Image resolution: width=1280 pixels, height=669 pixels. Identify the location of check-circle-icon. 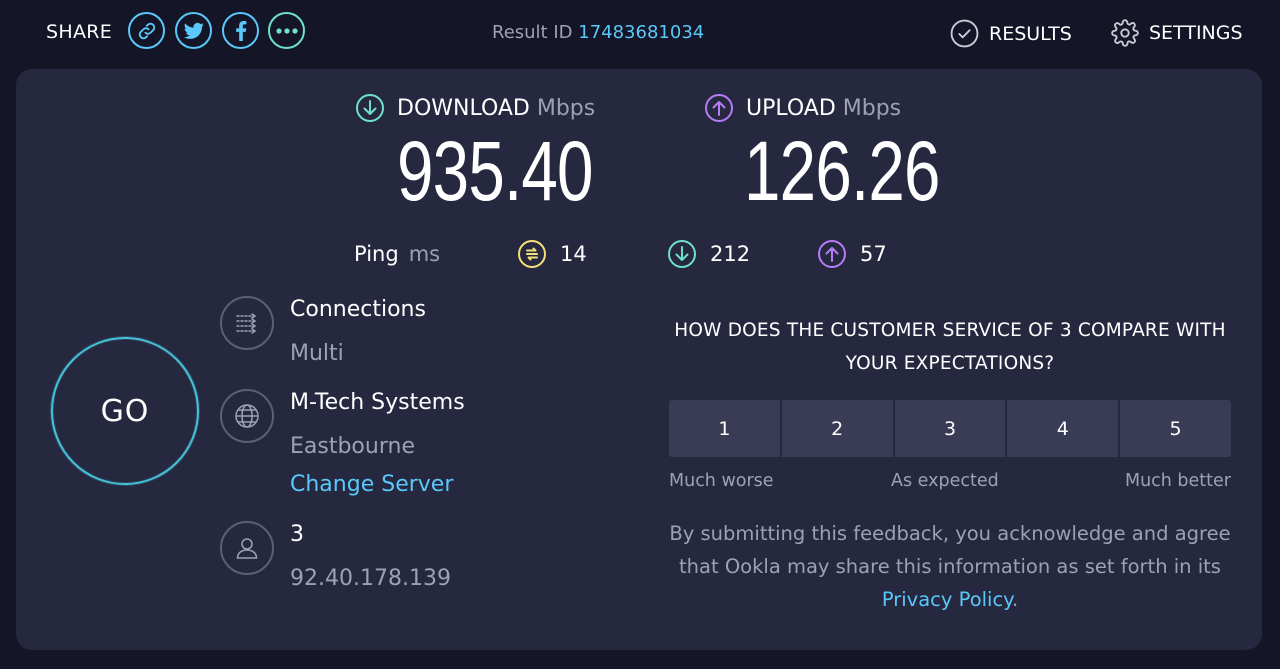
(964, 33).